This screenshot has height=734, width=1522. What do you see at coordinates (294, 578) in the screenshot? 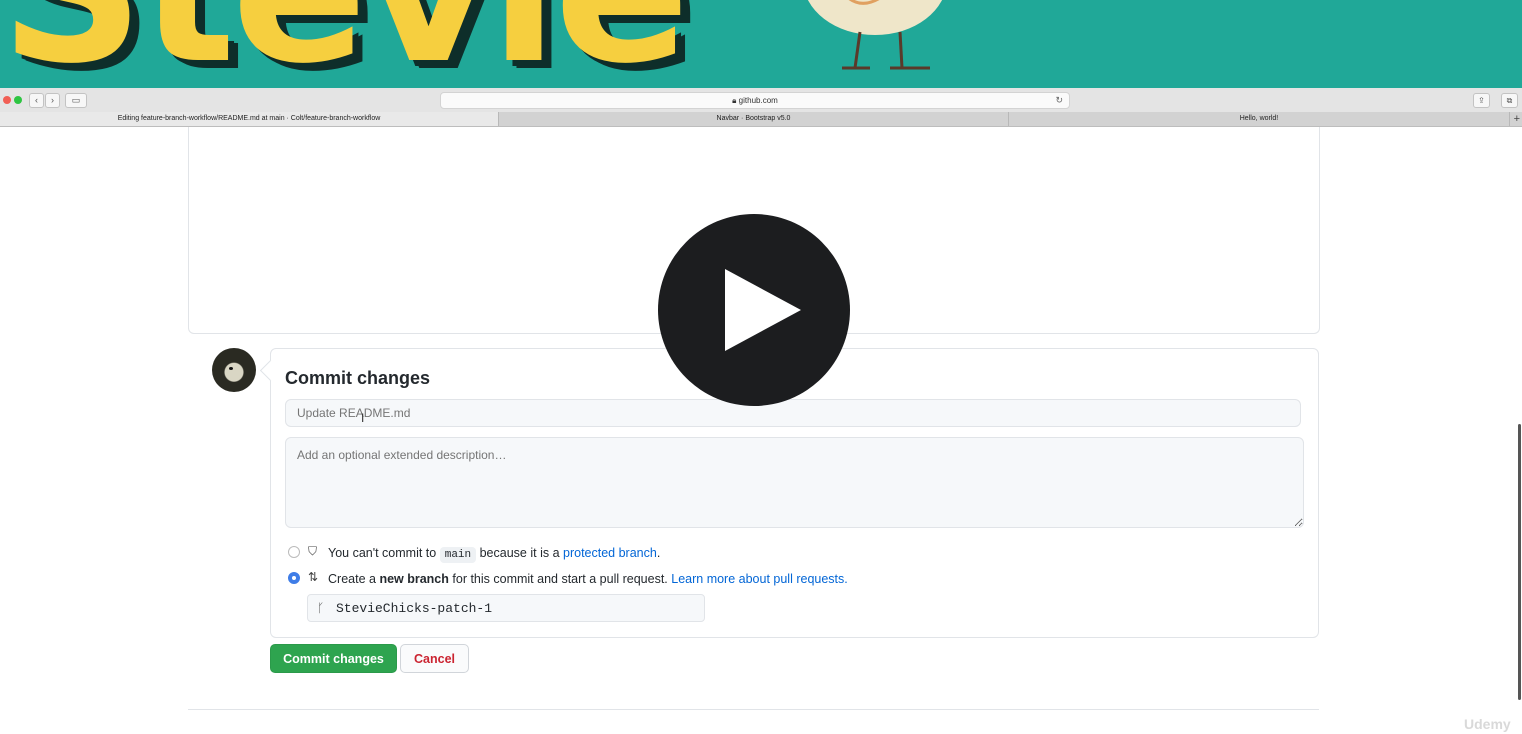
I see `new-branch-radio` at bounding box center [294, 578].